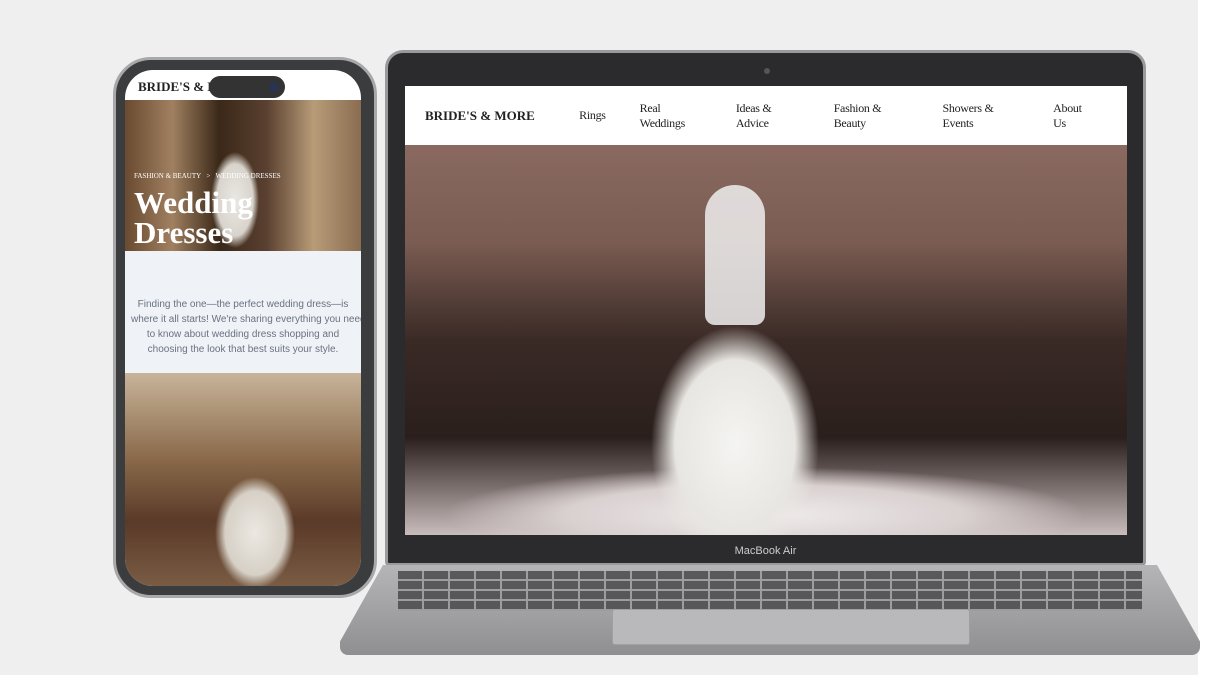 The width and height of the screenshot is (1217, 689). Describe the element at coordinates (184, 232) in the screenshot. I see `title-line: Dresses` at that location.